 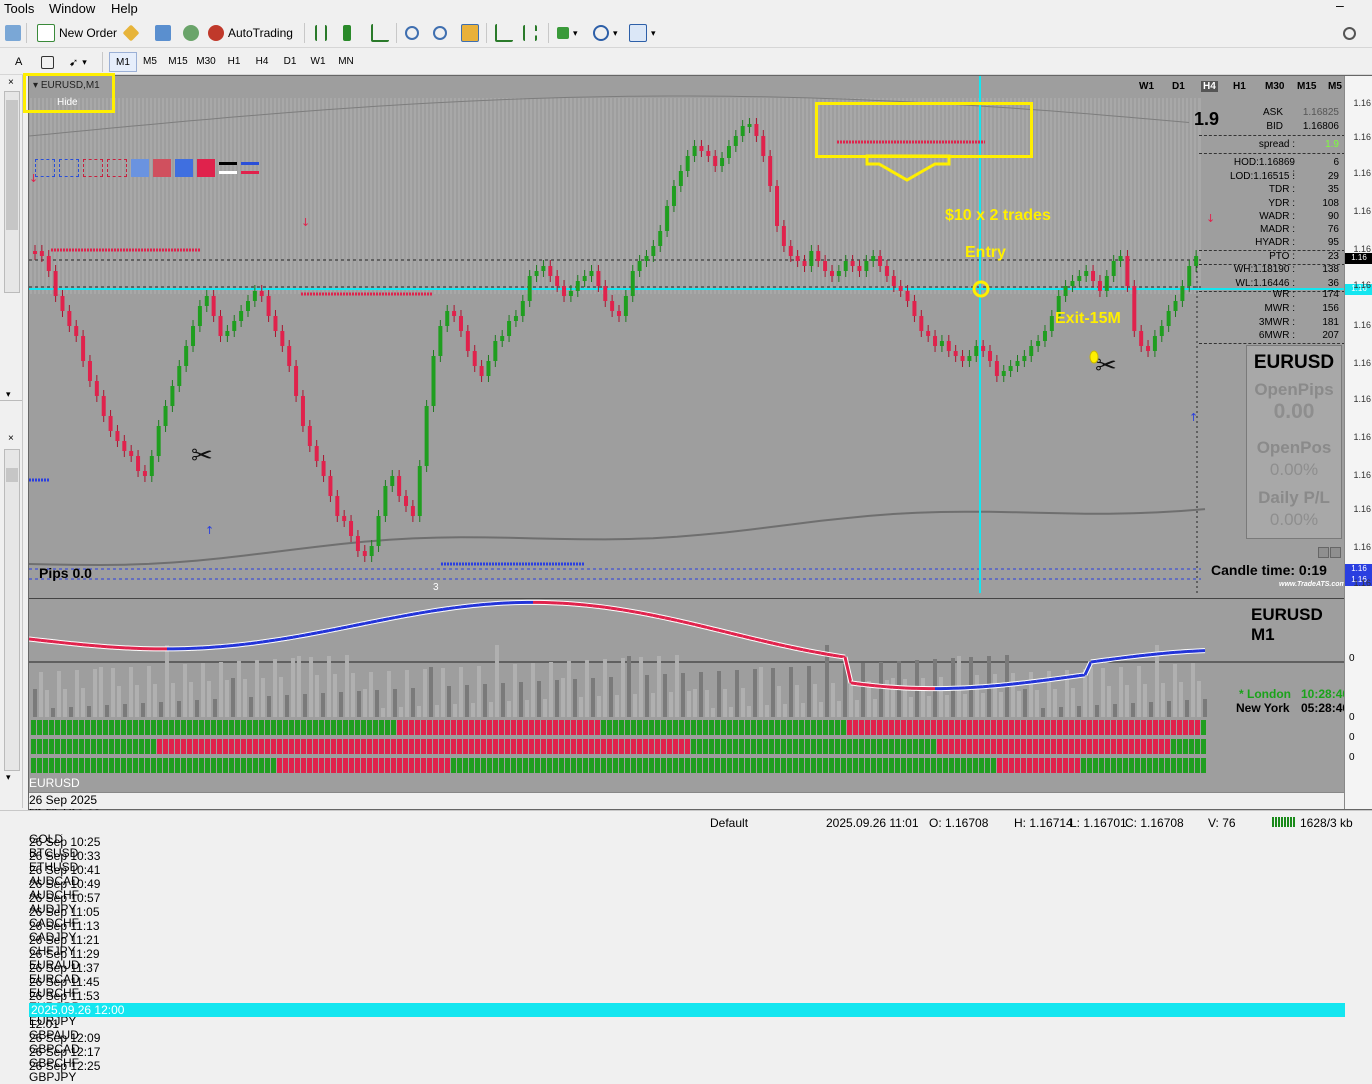 I want to click on periods-button: ▾, so click(x=605, y=33).